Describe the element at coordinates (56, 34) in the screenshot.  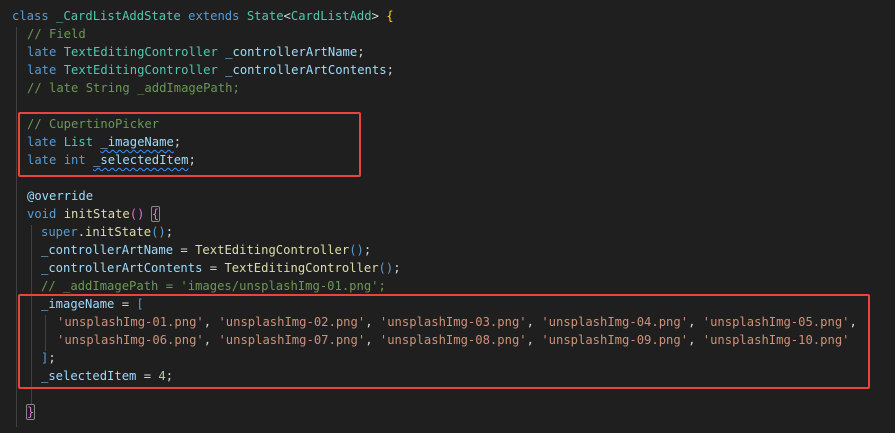
I see `code-line: // Field` at that location.